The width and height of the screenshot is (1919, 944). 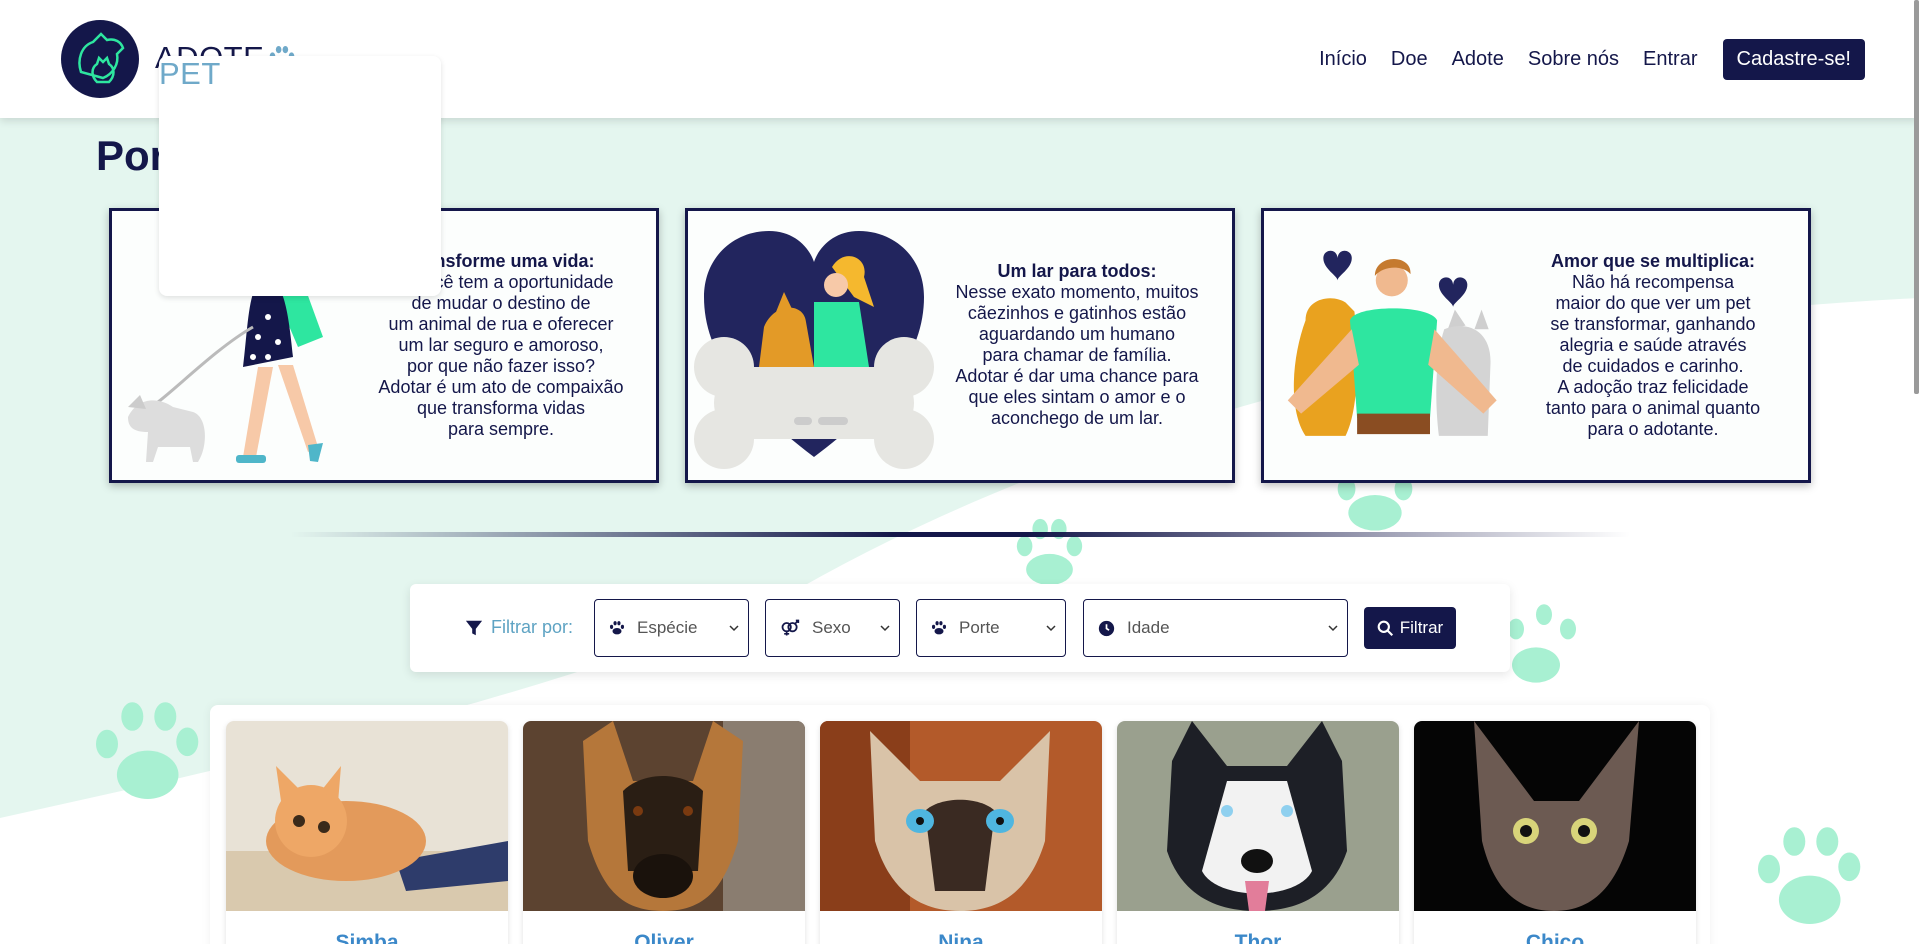 I want to click on pet-card: Thor, so click(x=1258, y=832).